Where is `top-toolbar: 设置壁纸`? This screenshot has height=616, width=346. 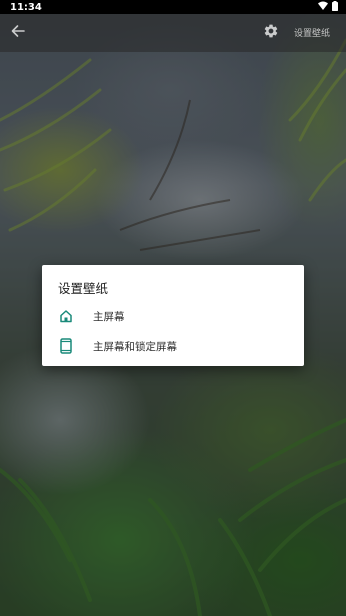
top-toolbar: 设置壁纸 is located at coordinates (173, 33).